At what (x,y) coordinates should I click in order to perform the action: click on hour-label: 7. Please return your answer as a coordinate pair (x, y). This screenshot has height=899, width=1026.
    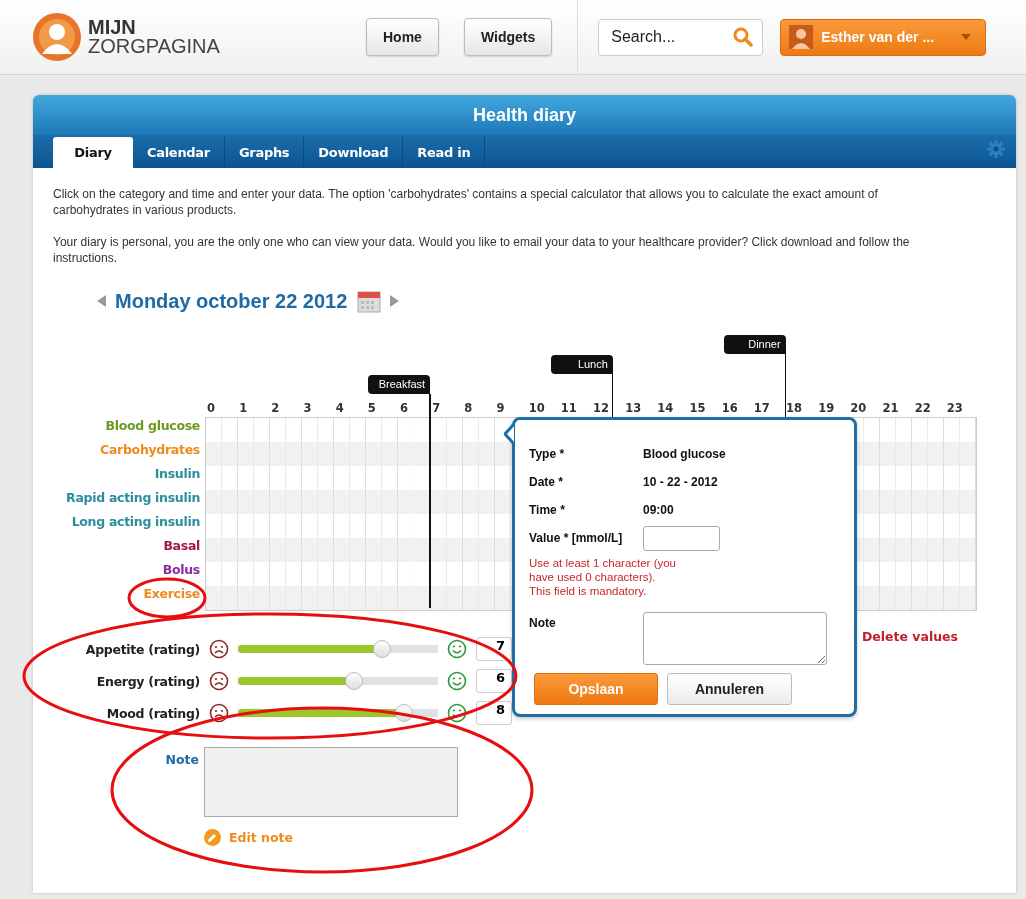
    Looking at the image, I should click on (436, 409).